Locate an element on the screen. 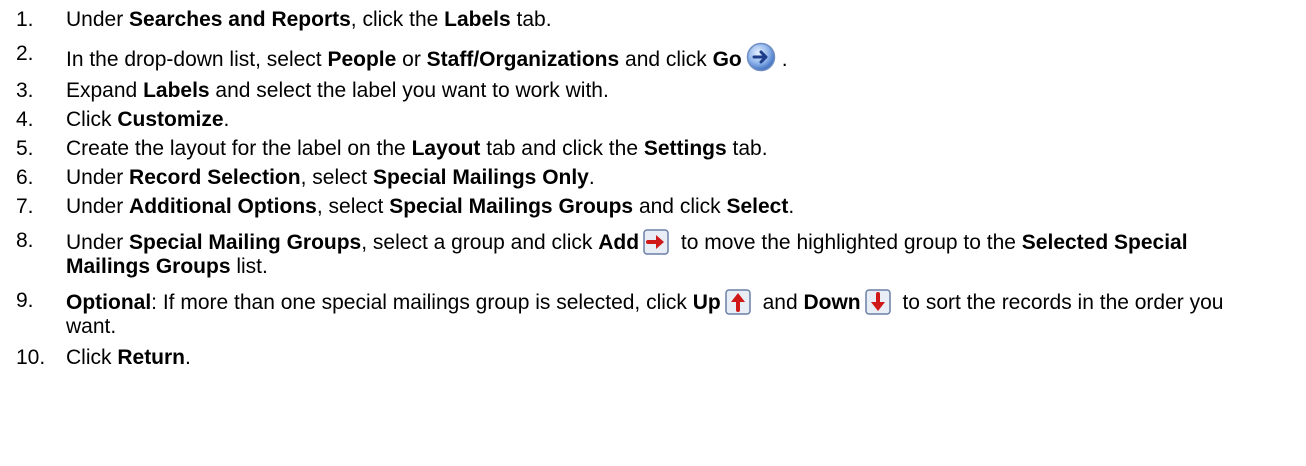 The image size is (1306, 466). step-number: 1. is located at coordinates (25, 19).